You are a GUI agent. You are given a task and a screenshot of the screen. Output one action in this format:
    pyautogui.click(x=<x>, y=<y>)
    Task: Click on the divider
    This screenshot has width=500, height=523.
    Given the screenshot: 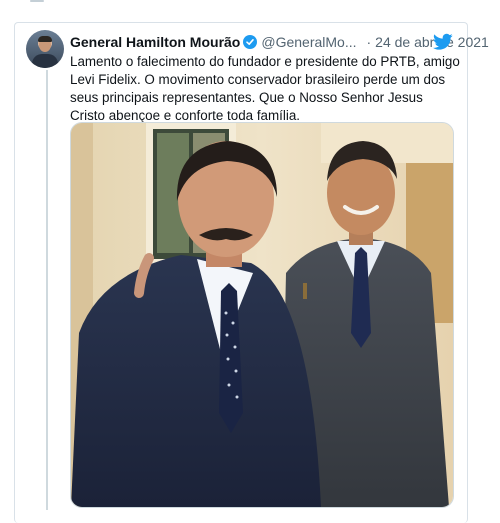 What is the action you would take?
    pyautogui.click(x=37, y=1)
    